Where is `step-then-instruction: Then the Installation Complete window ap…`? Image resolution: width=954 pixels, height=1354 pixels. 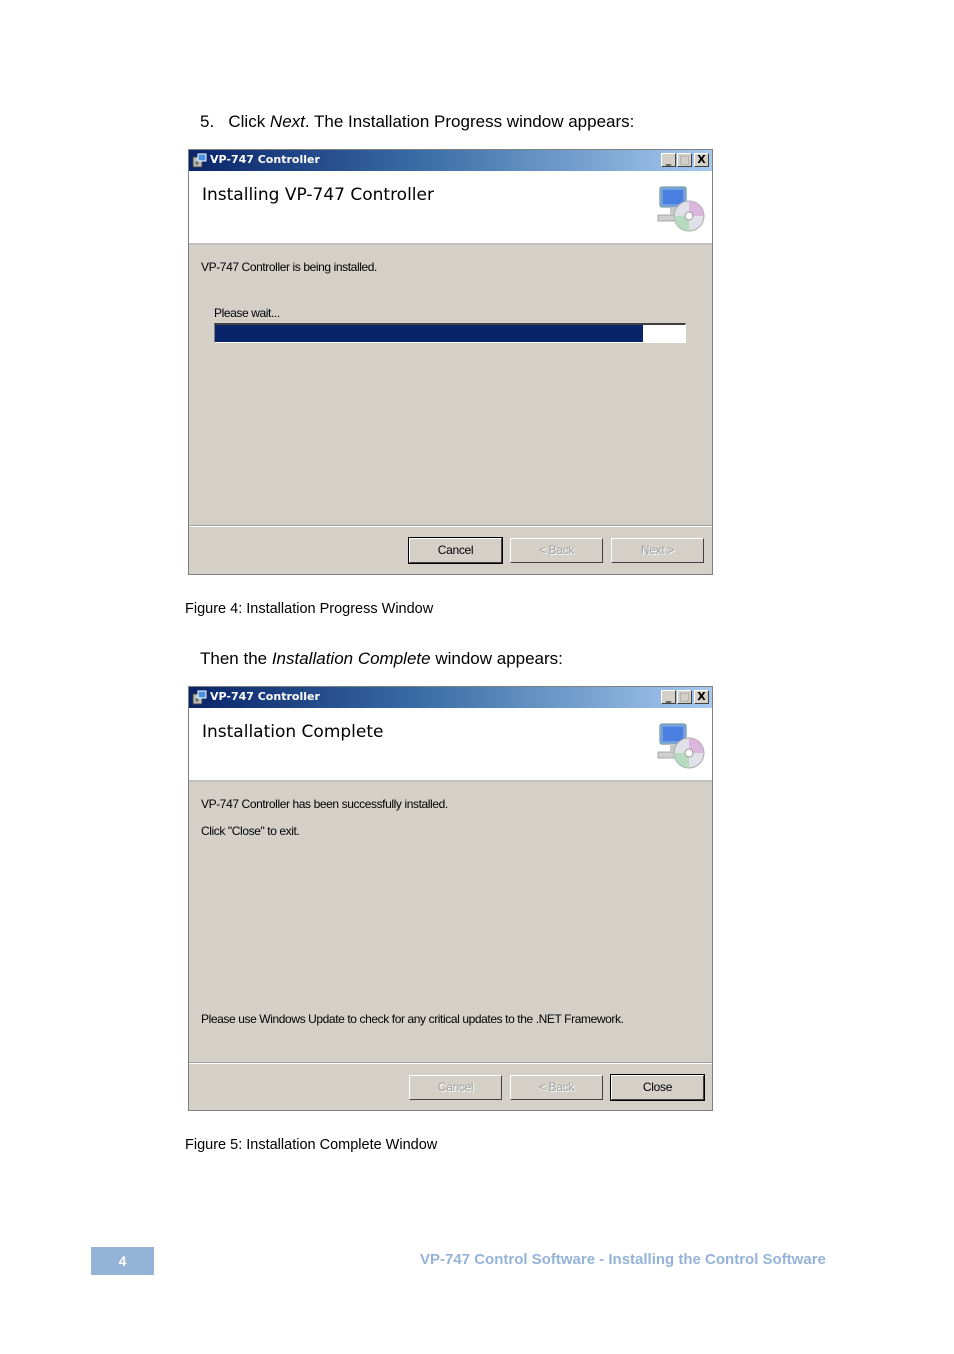
step-then-instruction: Then the Installation Complete window ap… is located at coordinates (381, 658).